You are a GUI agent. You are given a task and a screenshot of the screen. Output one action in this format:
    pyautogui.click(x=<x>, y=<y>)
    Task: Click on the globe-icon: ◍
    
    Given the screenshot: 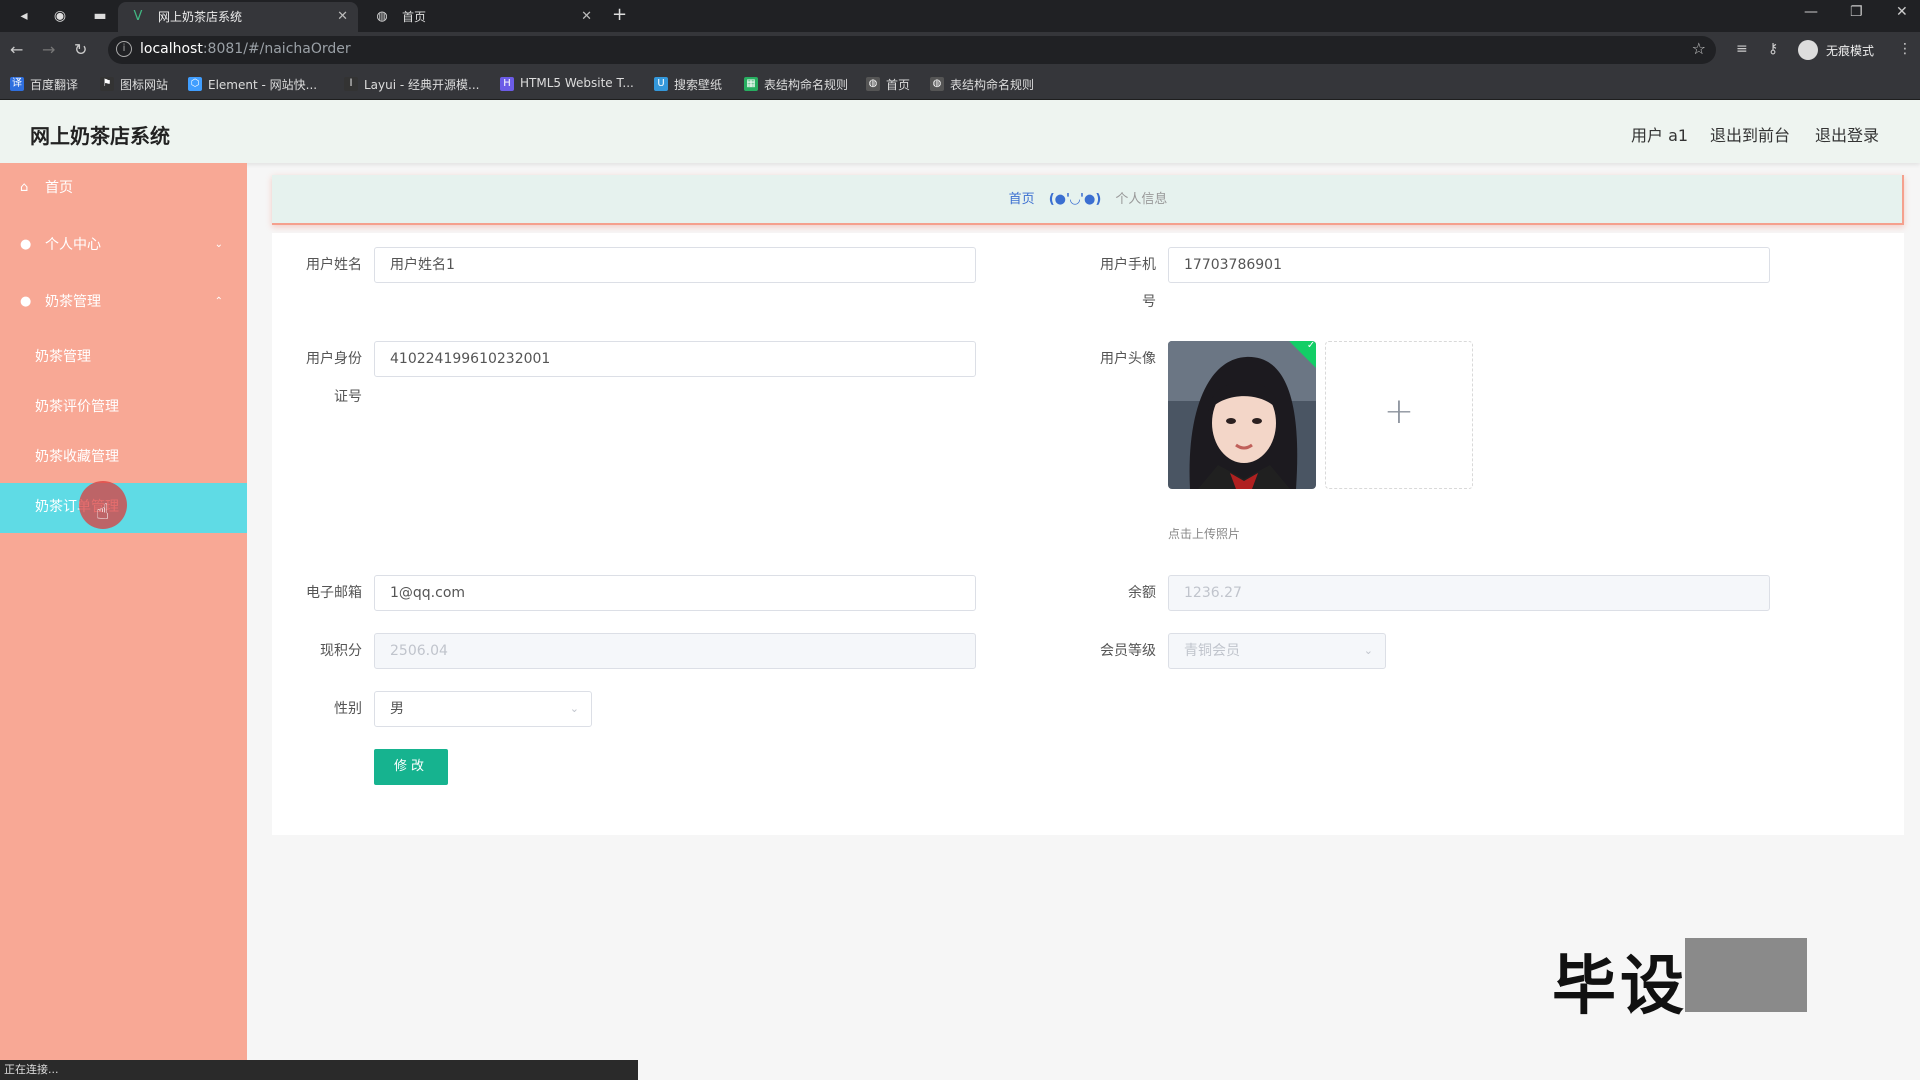 What is the action you would take?
    pyautogui.click(x=873, y=84)
    